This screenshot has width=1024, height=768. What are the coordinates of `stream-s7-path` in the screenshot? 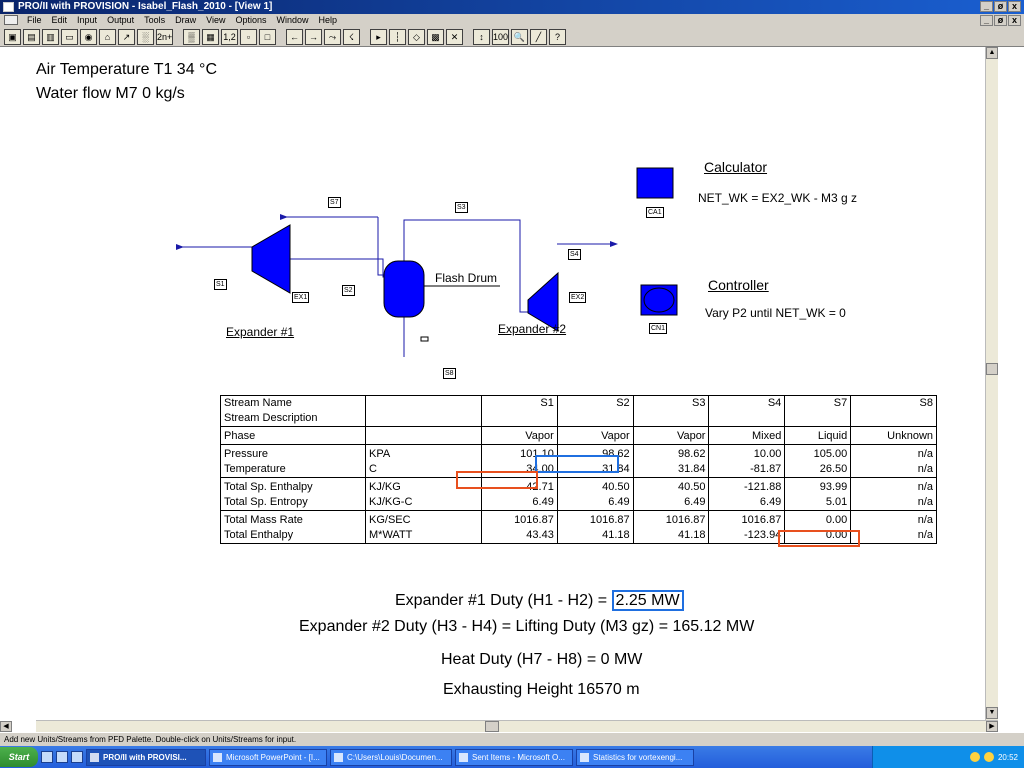 It's located at (380, 246).